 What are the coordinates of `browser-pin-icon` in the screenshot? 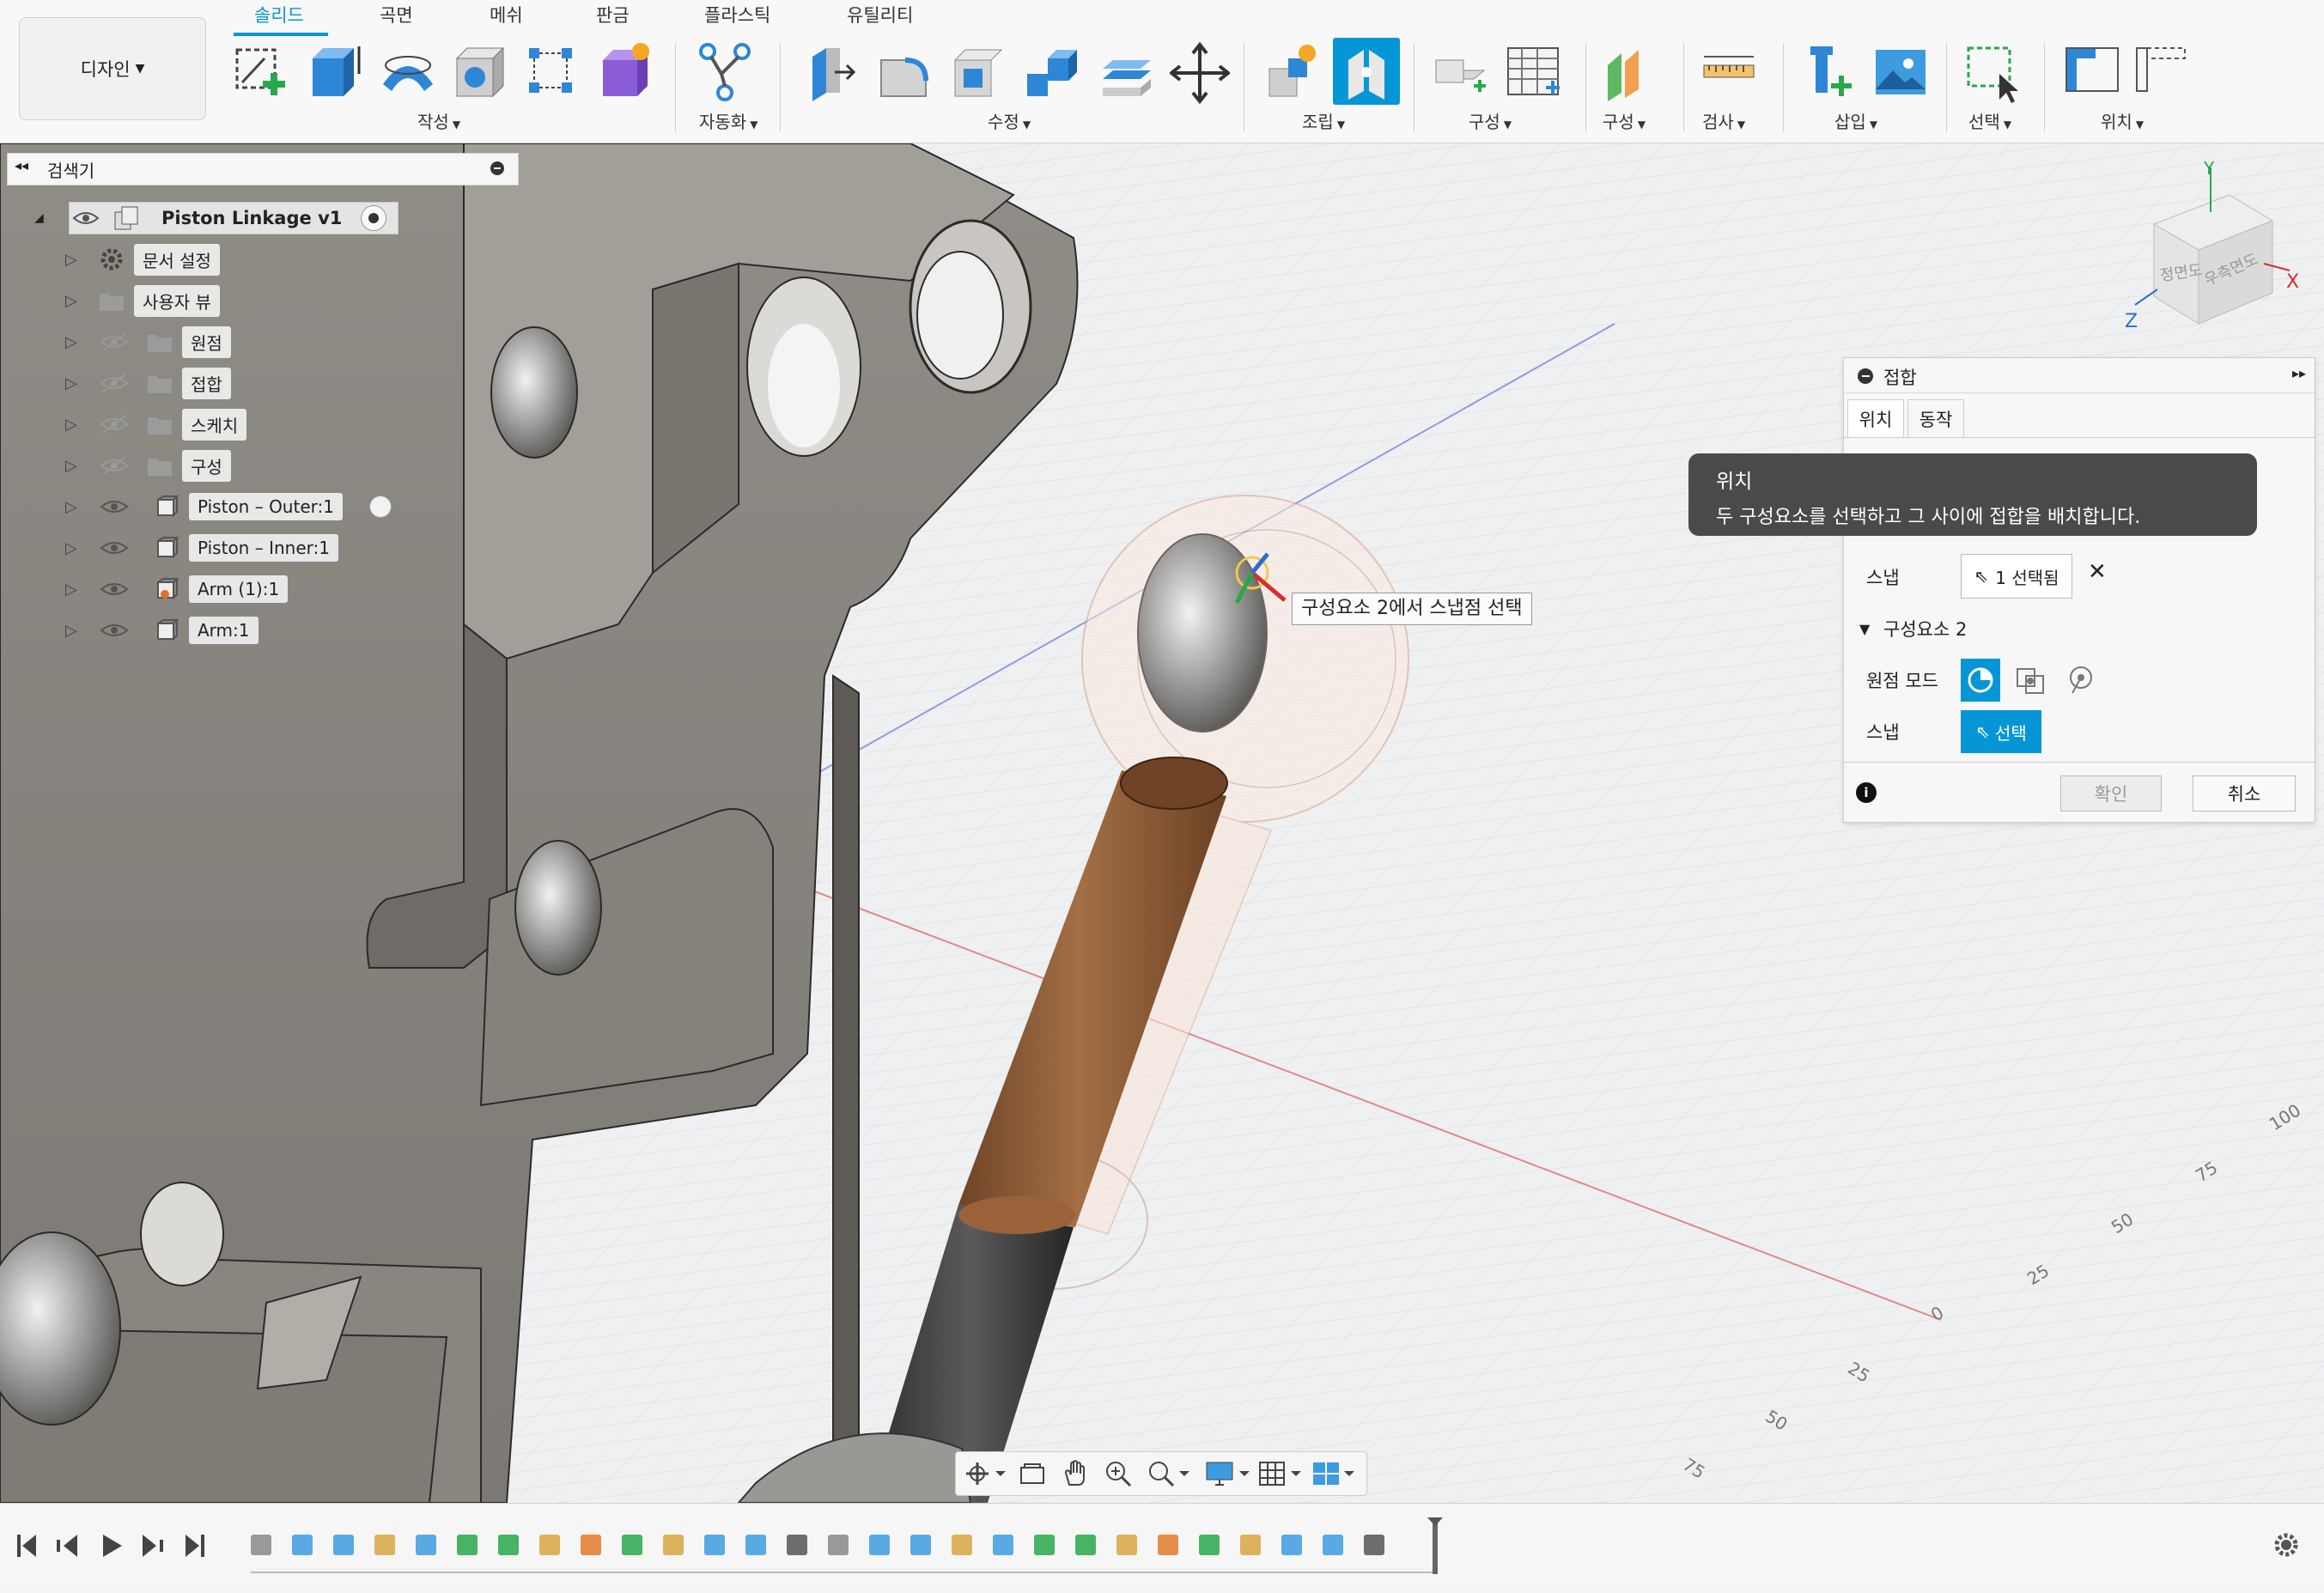 It's located at (497, 168).